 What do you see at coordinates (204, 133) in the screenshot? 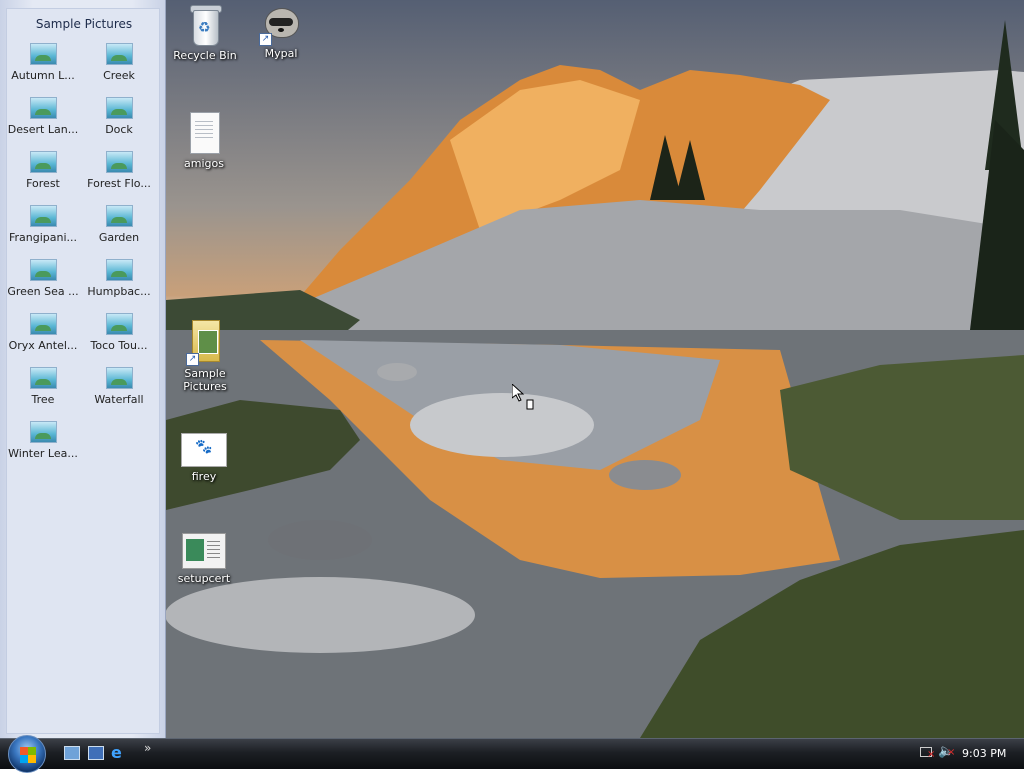
I see `text-document-icon` at bounding box center [204, 133].